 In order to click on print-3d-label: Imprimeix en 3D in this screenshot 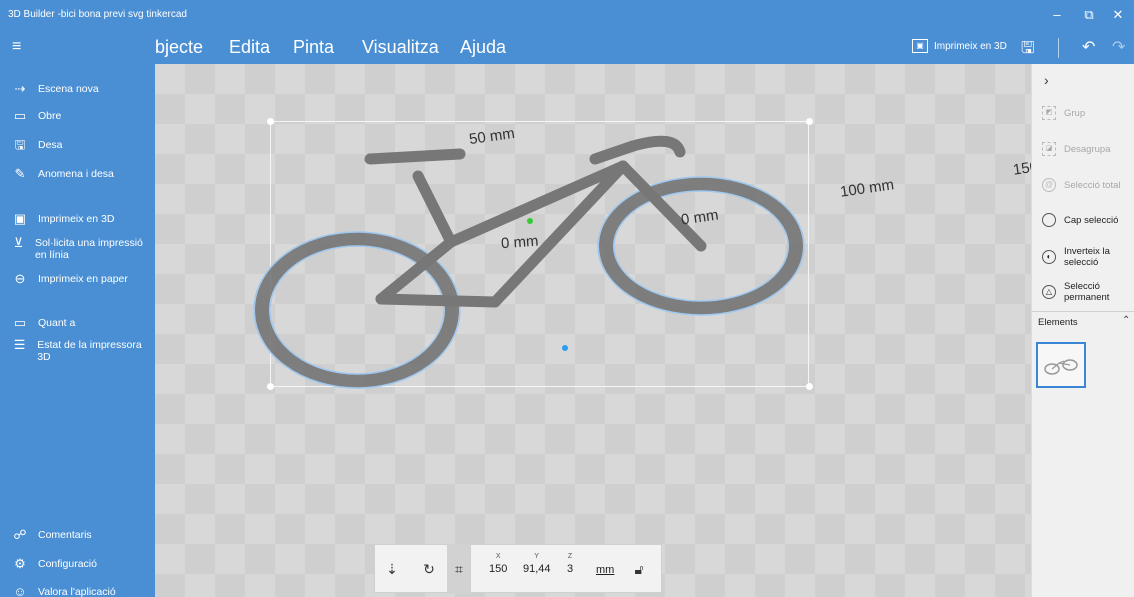, I will do `click(970, 46)`.